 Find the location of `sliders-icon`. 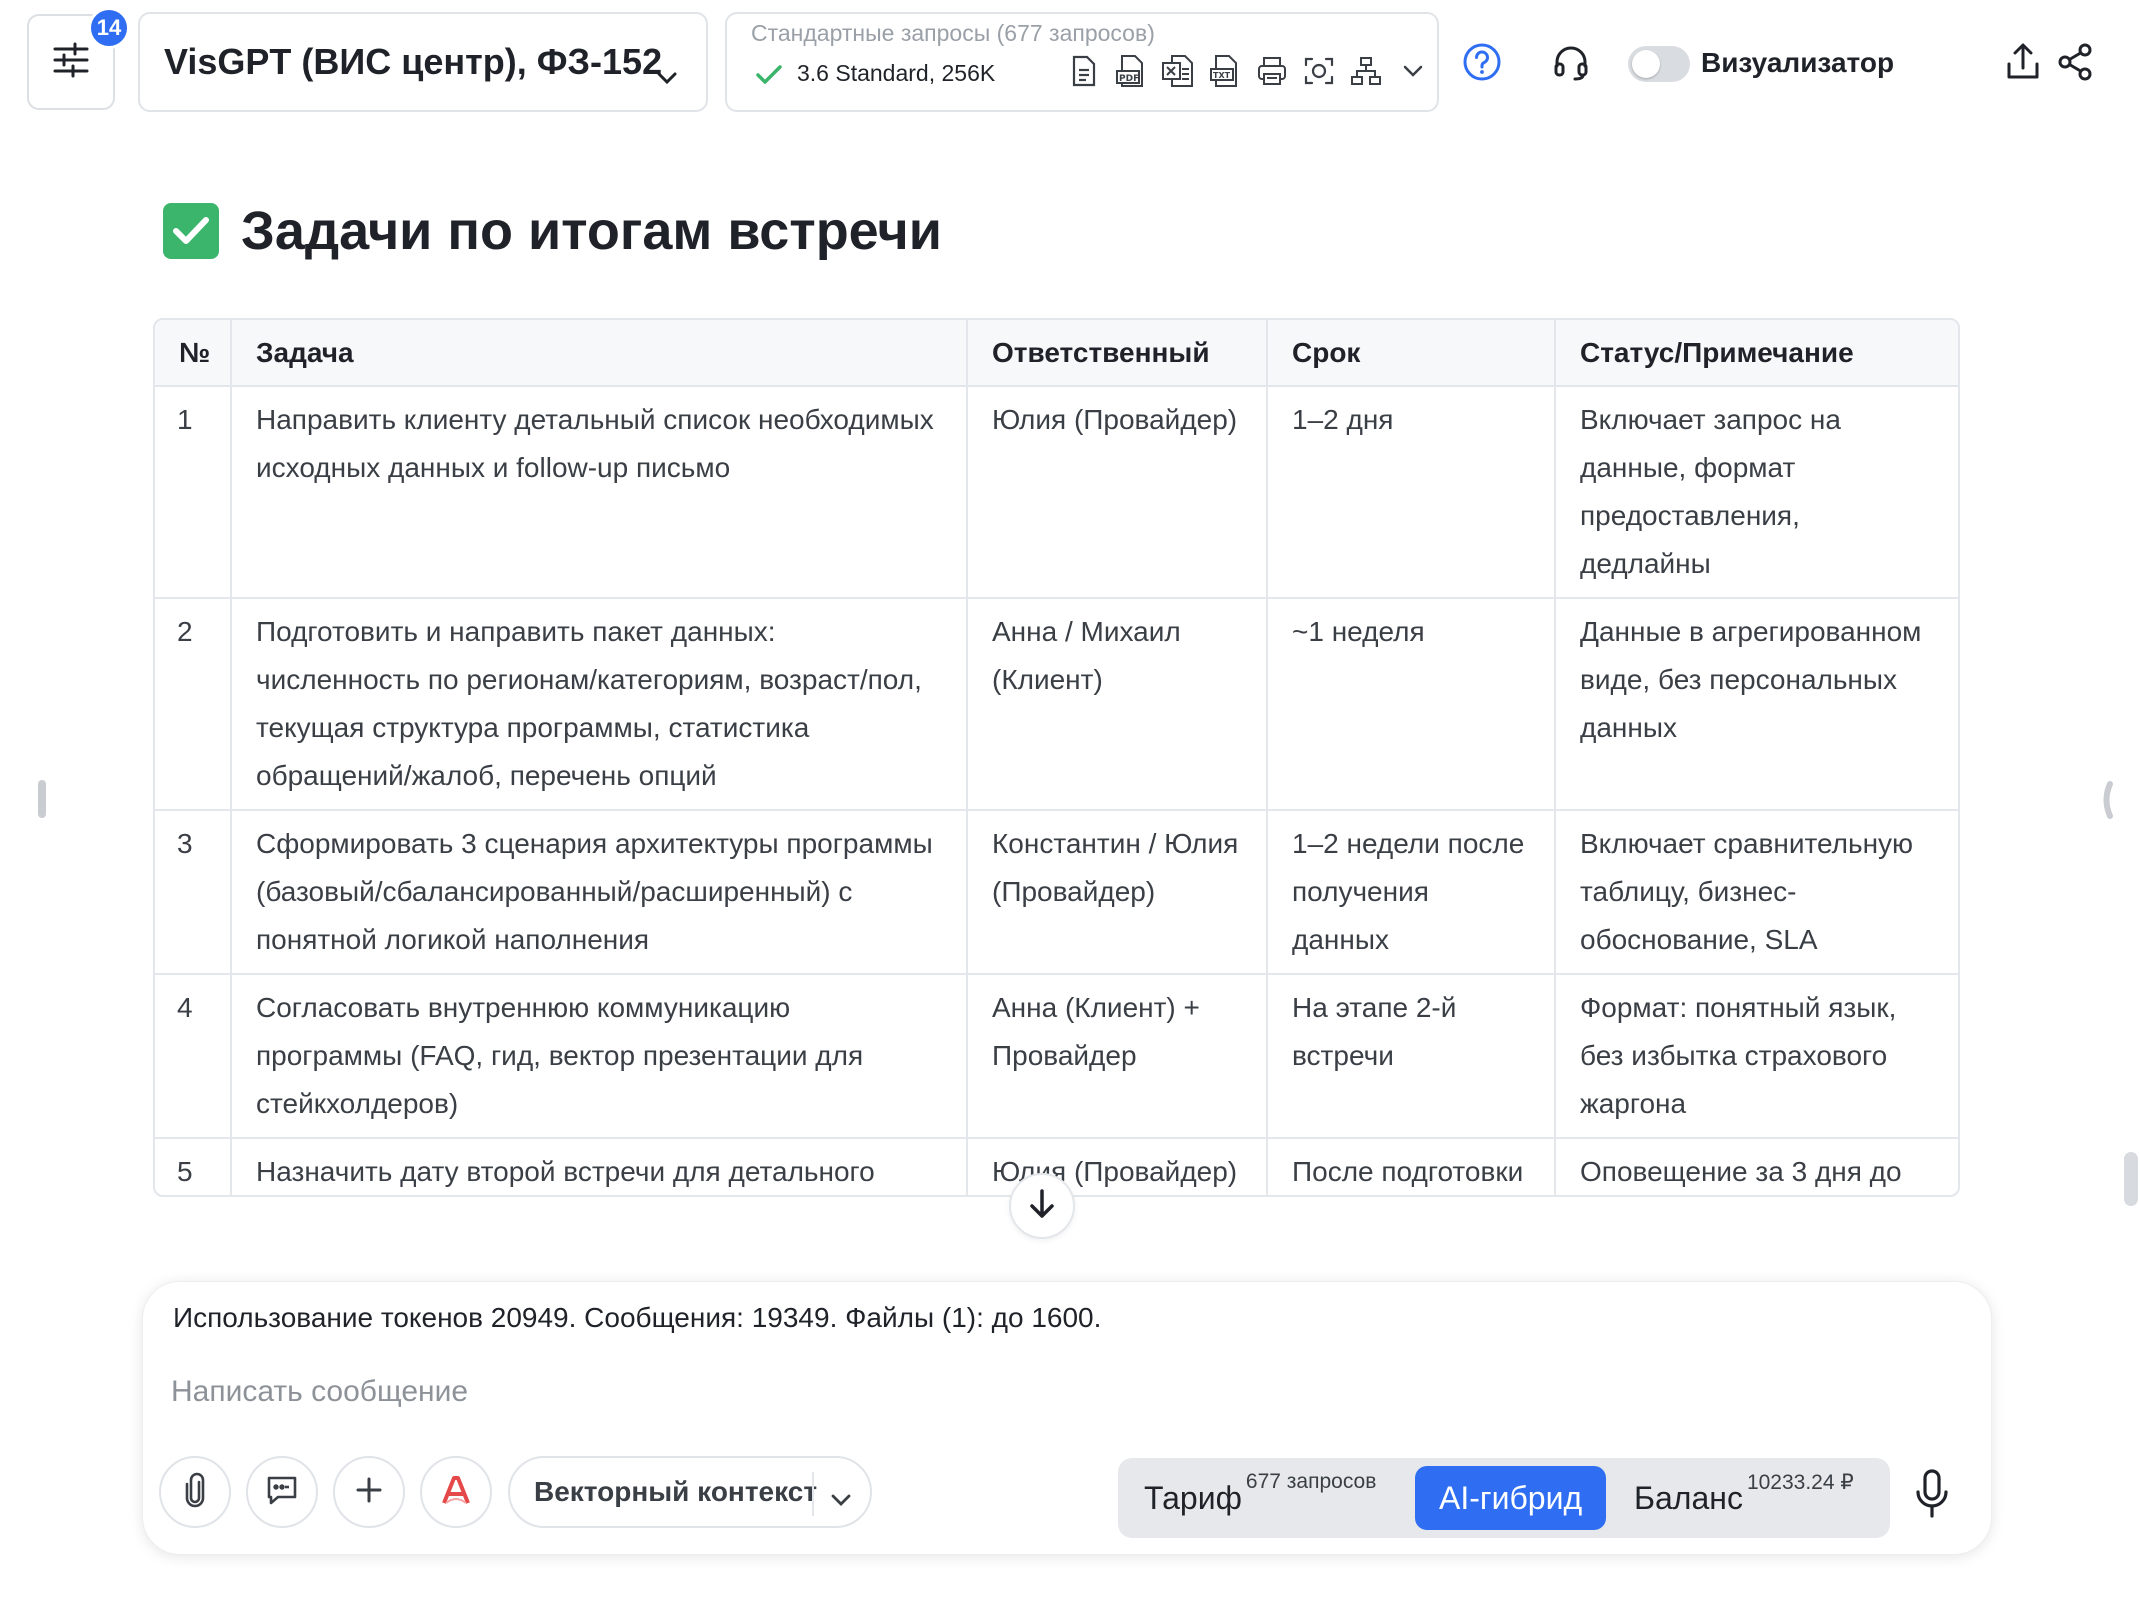

sliders-icon is located at coordinates (71, 62).